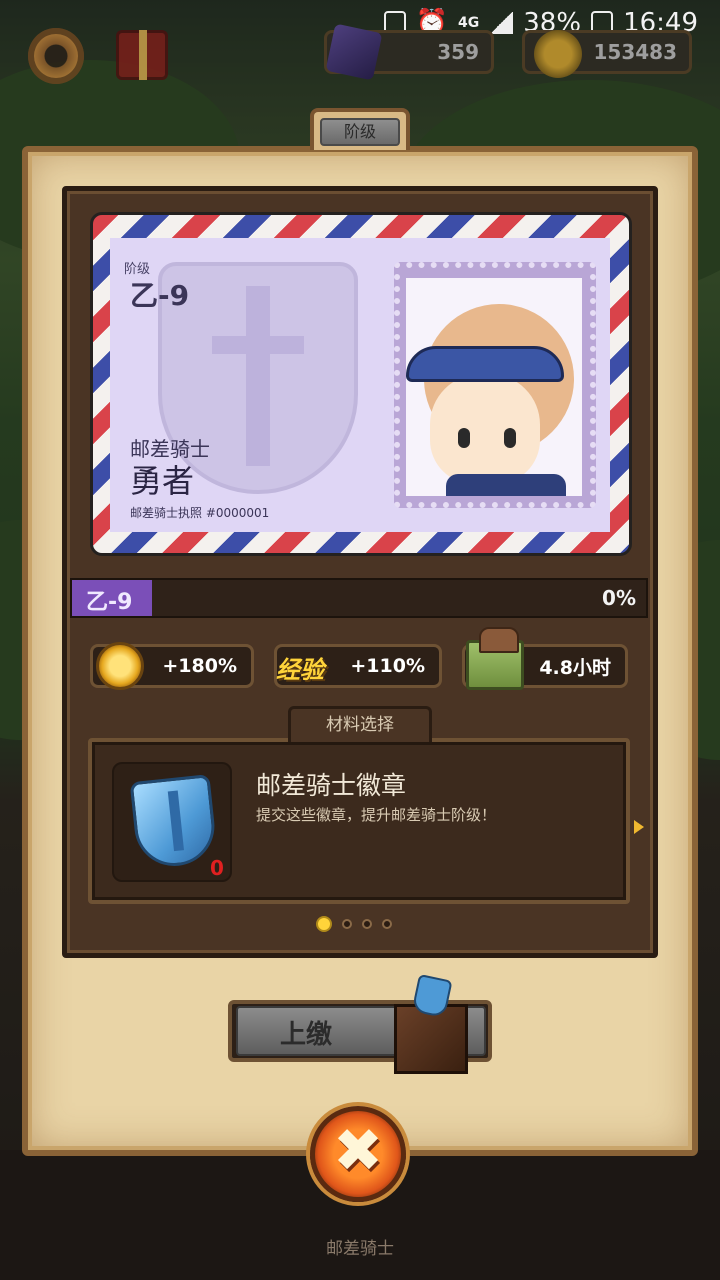 This screenshot has width=720, height=1280. Describe the element at coordinates (360, 1249) in the screenshot. I see `footer-label: 邮差骑士` at that location.